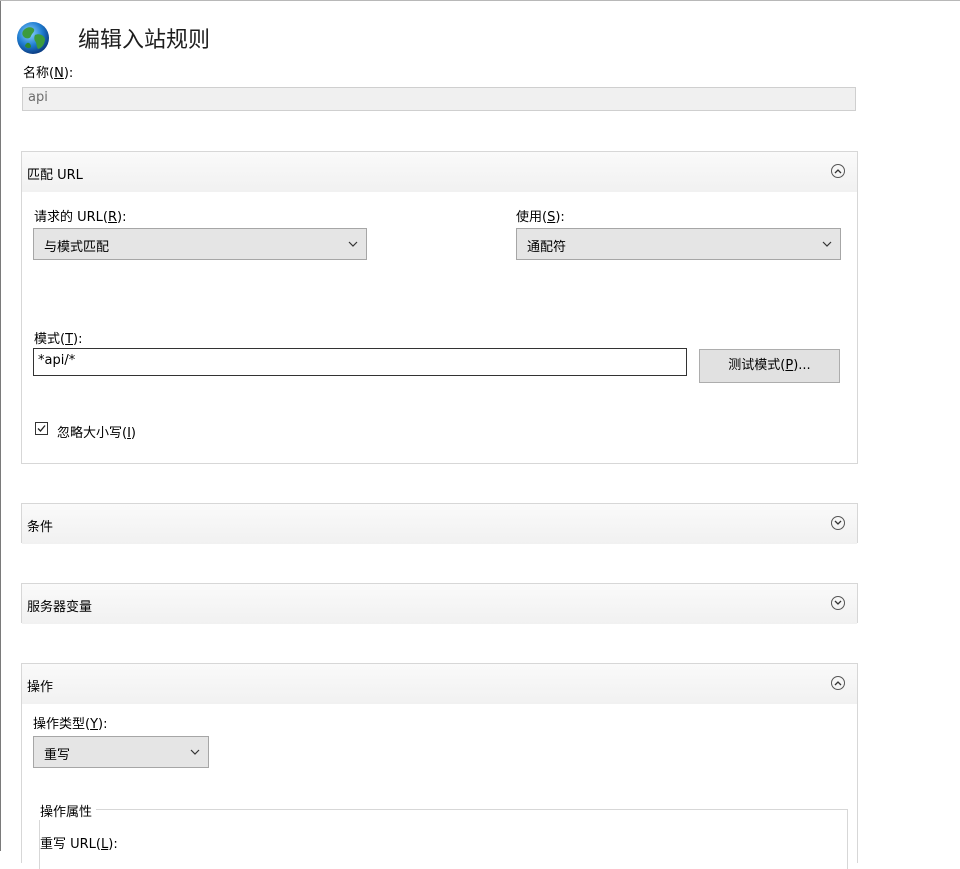 The image size is (960, 869). I want to click on using-label: 使用(S):, so click(540, 215).